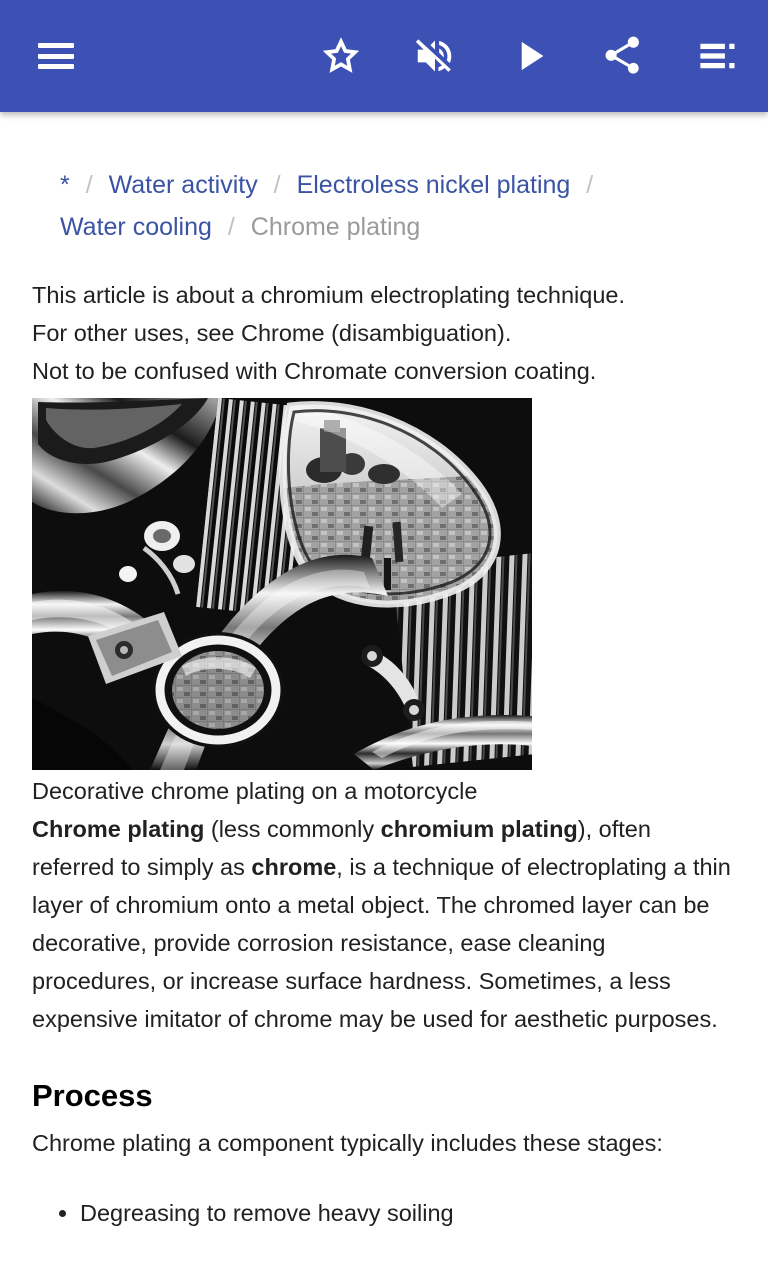  I want to click on lead-term-chrome: chrome, so click(294, 867).